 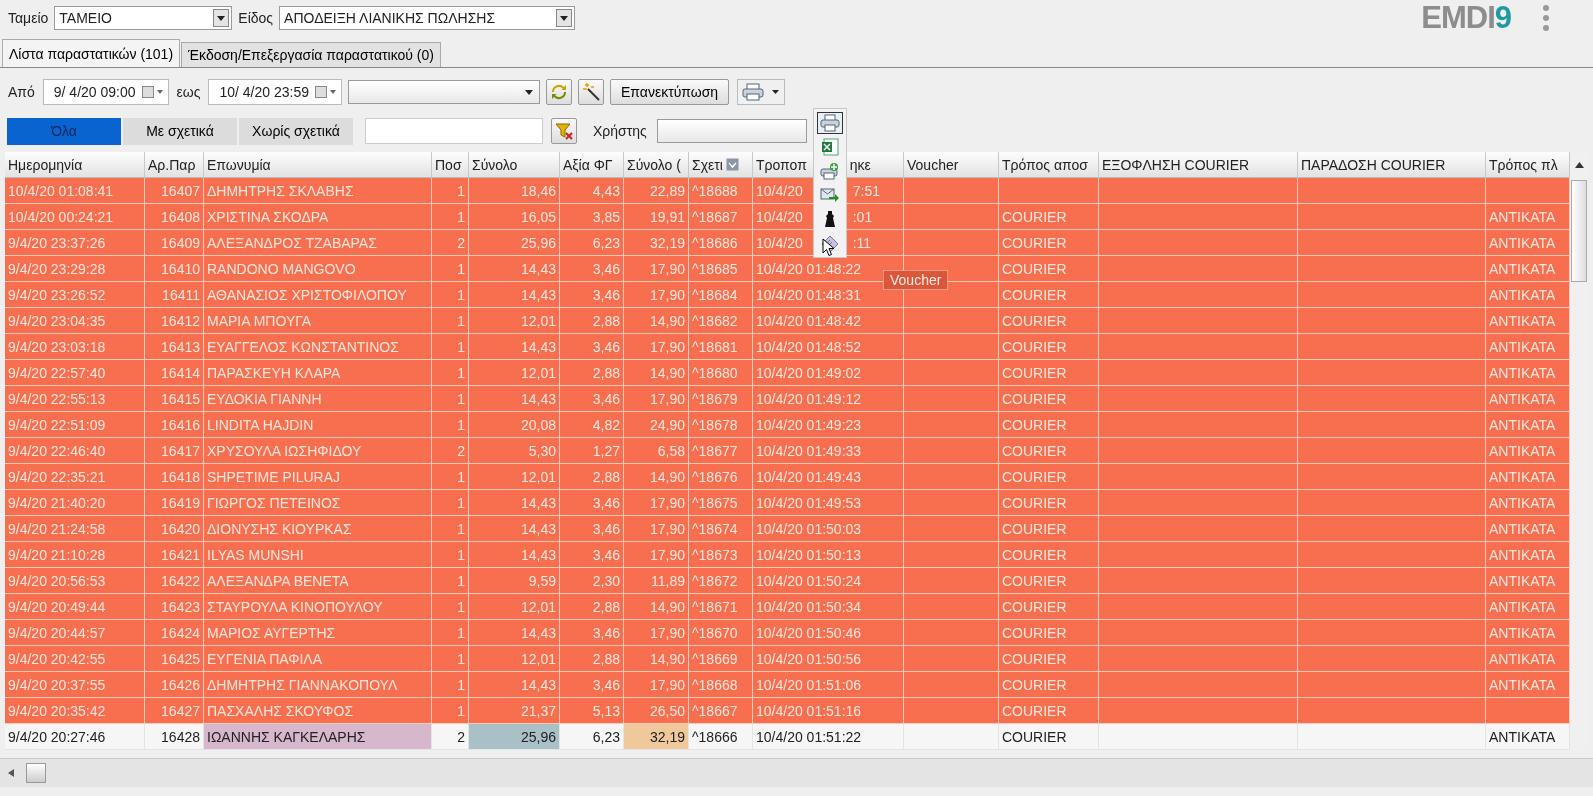 What do you see at coordinates (656, 737) in the screenshot?
I see `gross-total-cell: 32,19` at bounding box center [656, 737].